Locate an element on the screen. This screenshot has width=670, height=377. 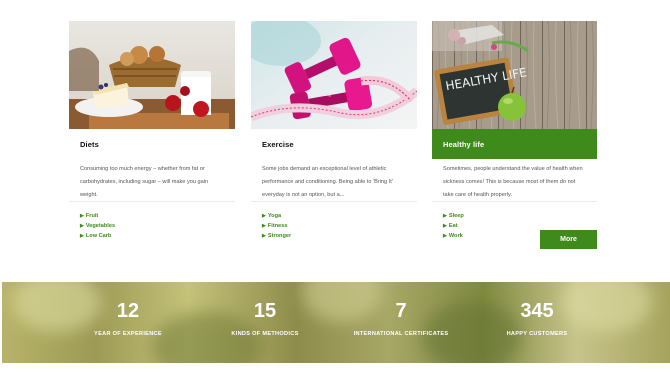
tag-link-low-carb: ▶ Low Carb is located at coordinates (157, 236).